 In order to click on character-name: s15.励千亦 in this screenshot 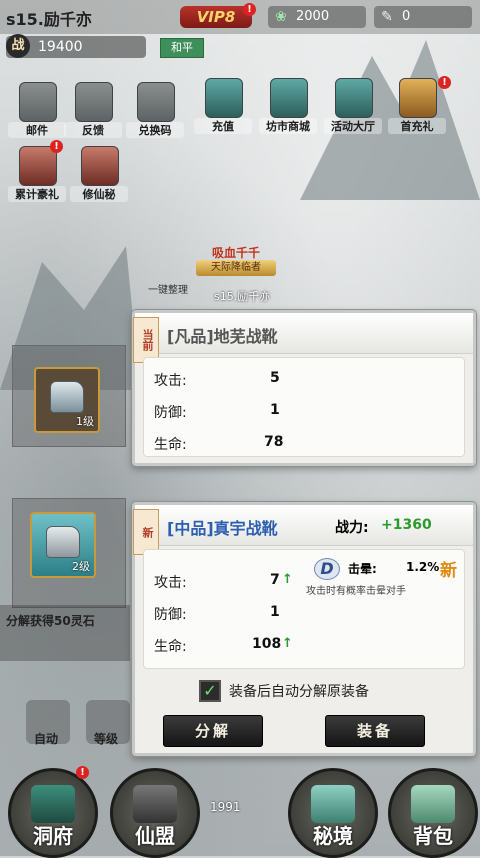, I will do `click(242, 296)`.